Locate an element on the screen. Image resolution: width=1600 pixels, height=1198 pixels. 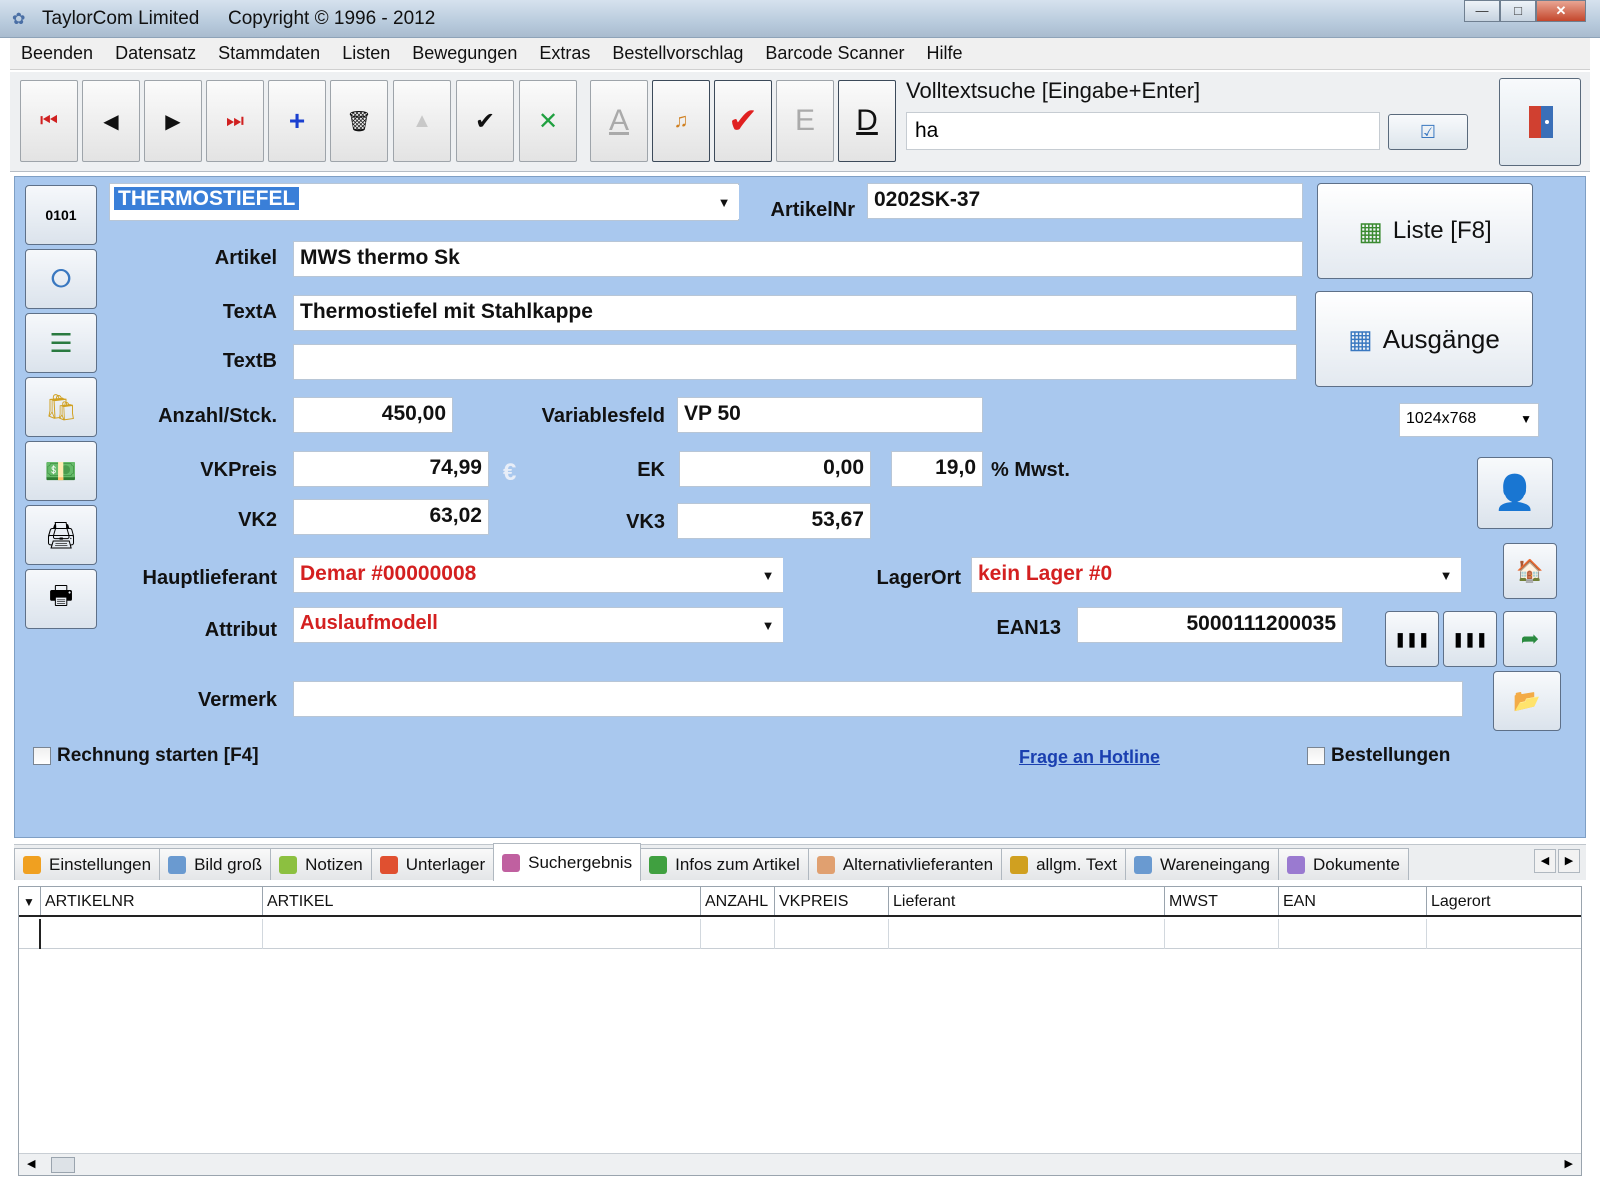
warehouse-button: 🏠 is located at coordinates (1530, 571).